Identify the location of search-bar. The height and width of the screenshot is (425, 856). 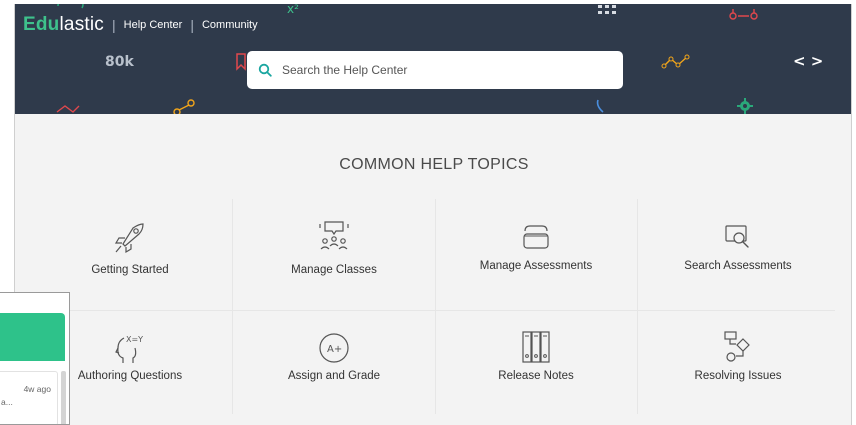
(435, 70).